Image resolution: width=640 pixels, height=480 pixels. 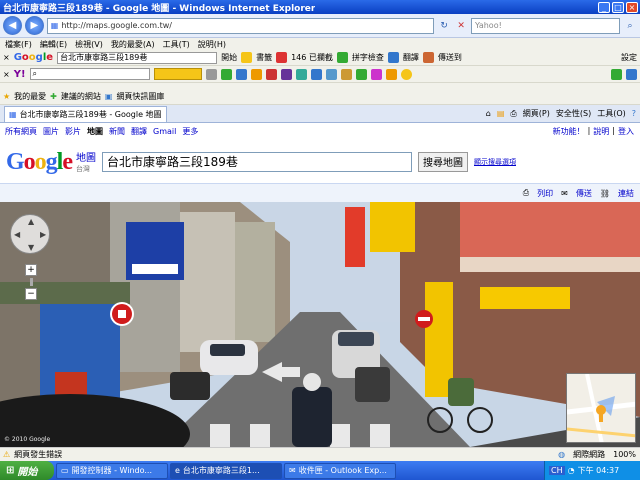 I want to click on status-text: 網頁發生錯誤, so click(x=38, y=454).